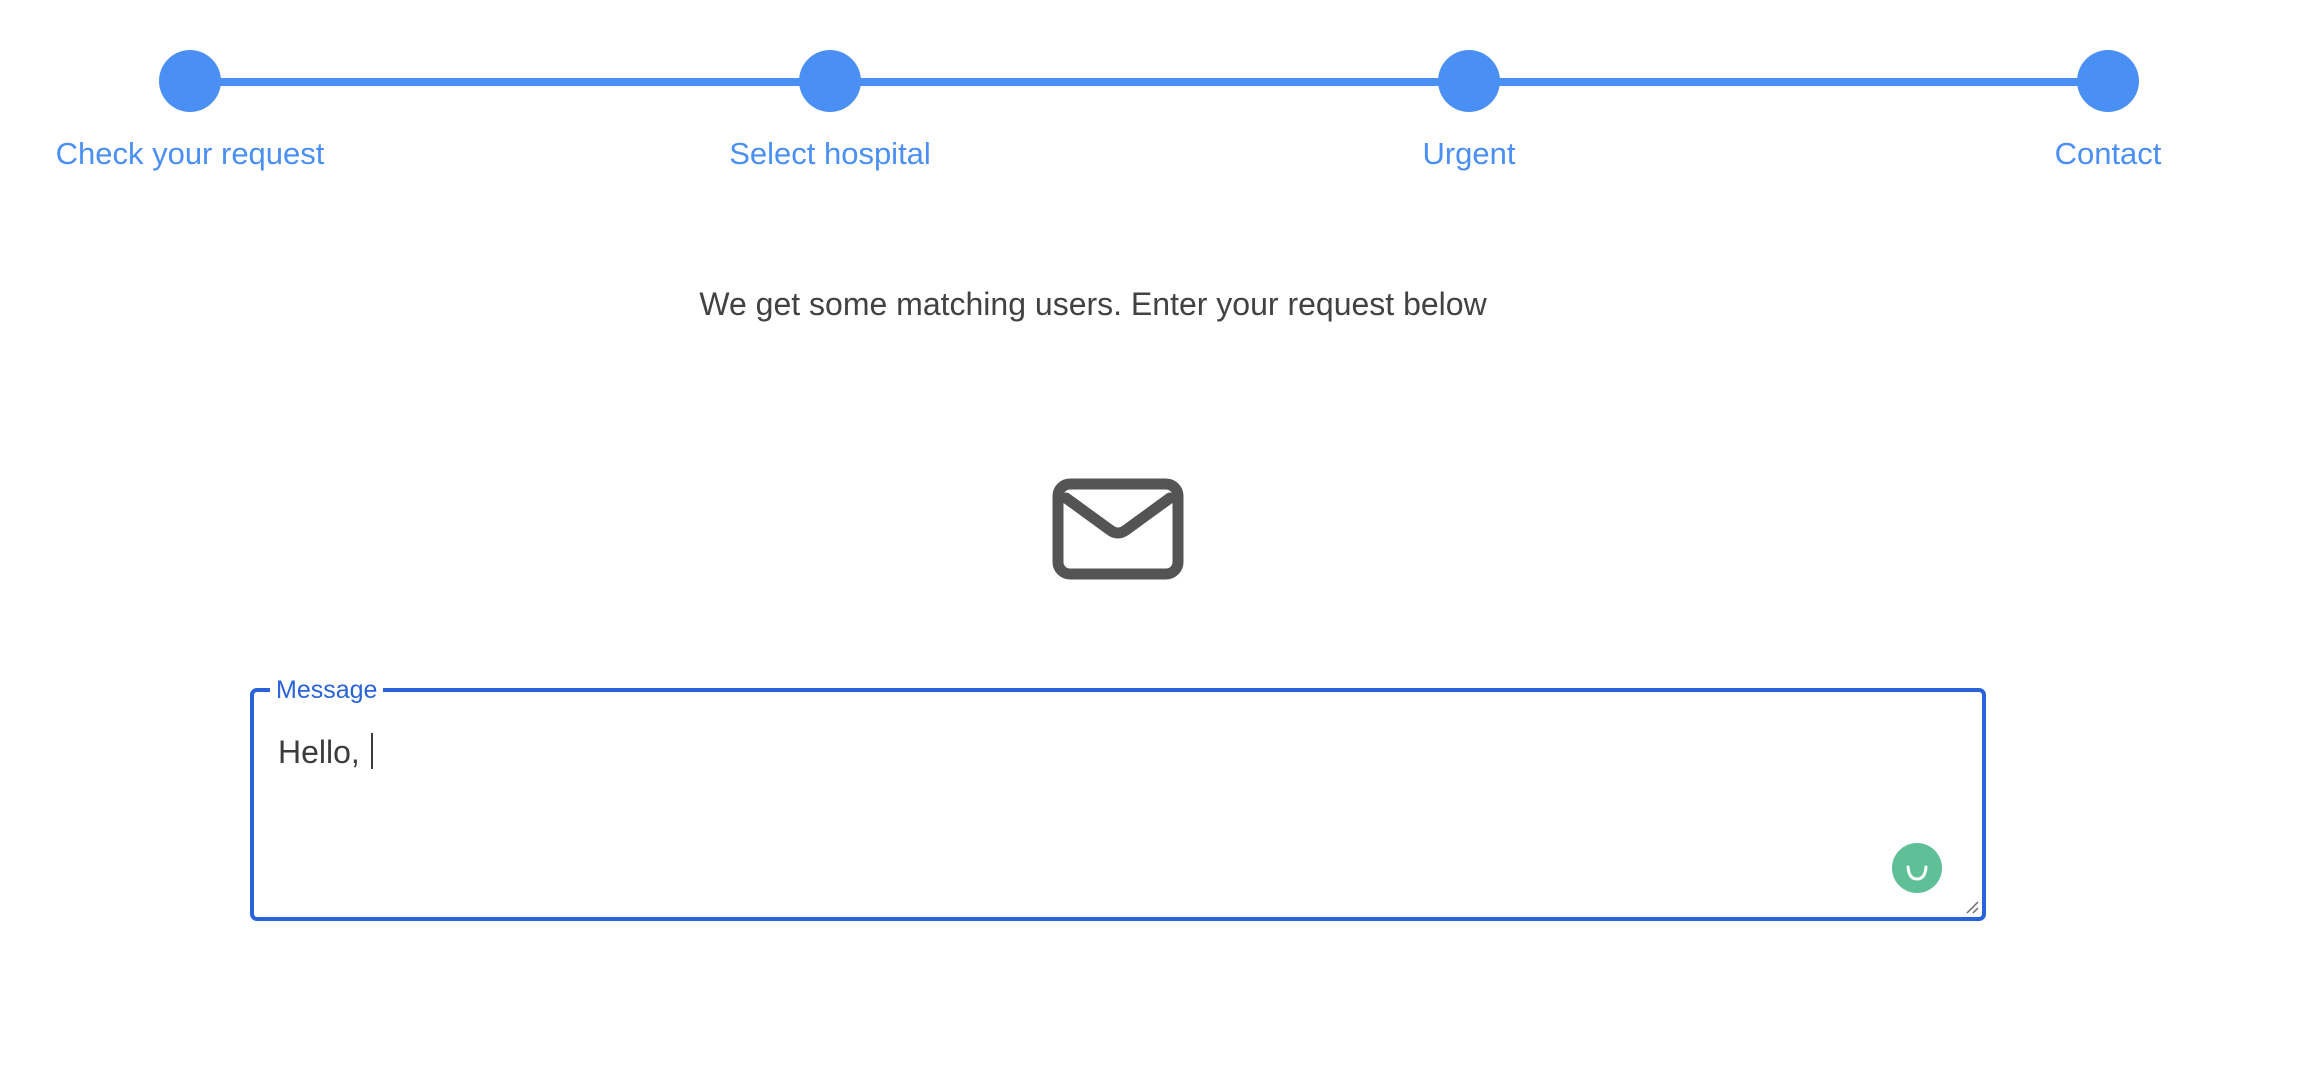 This screenshot has width=2302, height=1074. What do you see at coordinates (2108, 153) in the screenshot?
I see `step-label: Contact` at bounding box center [2108, 153].